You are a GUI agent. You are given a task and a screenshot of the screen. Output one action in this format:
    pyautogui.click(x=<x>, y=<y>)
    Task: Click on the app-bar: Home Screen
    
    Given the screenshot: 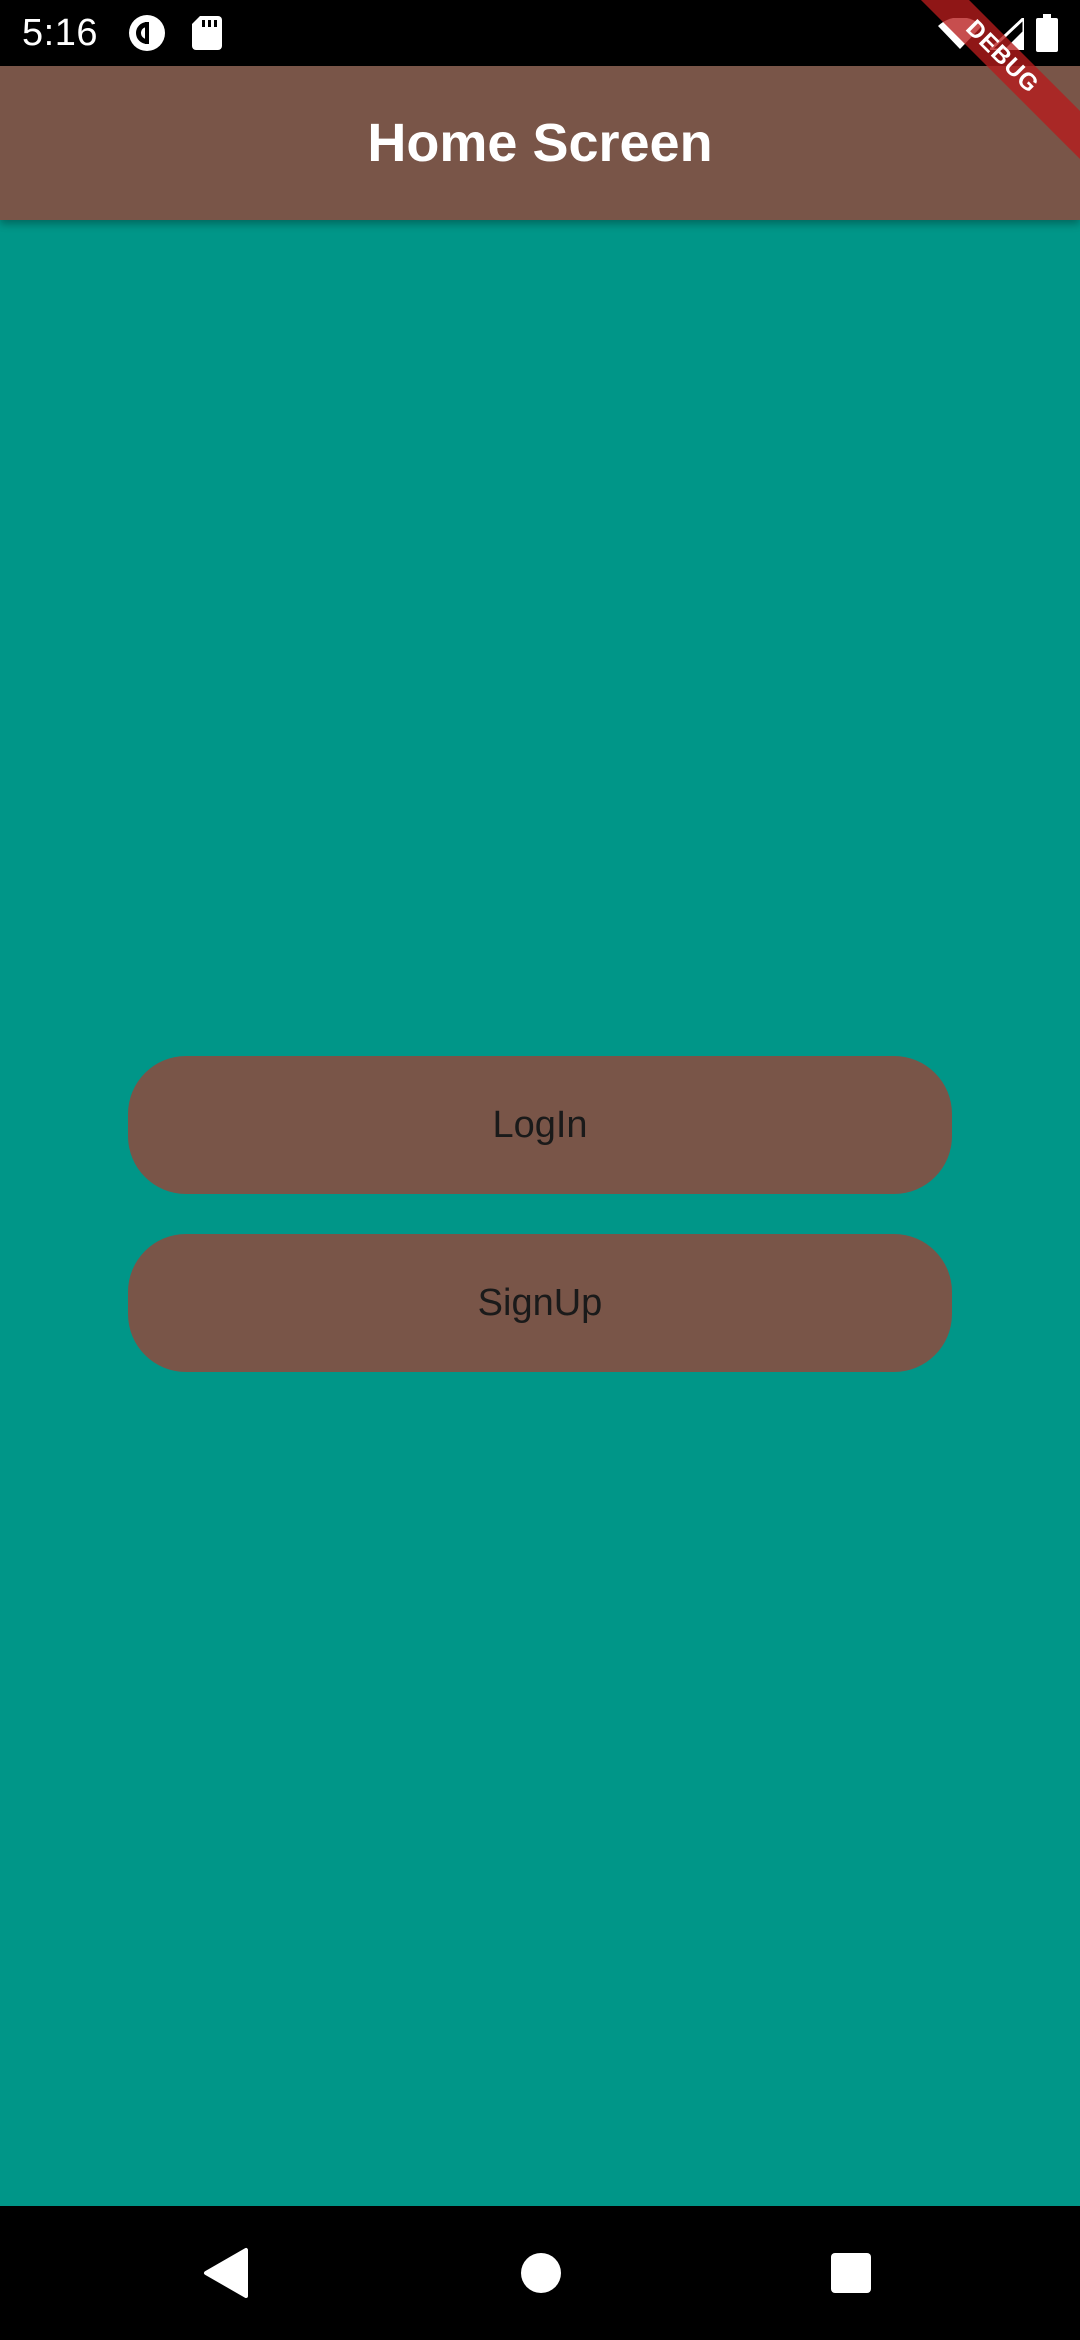 What is the action you would take?
    pyautogui.click(x=540, y=143)
    